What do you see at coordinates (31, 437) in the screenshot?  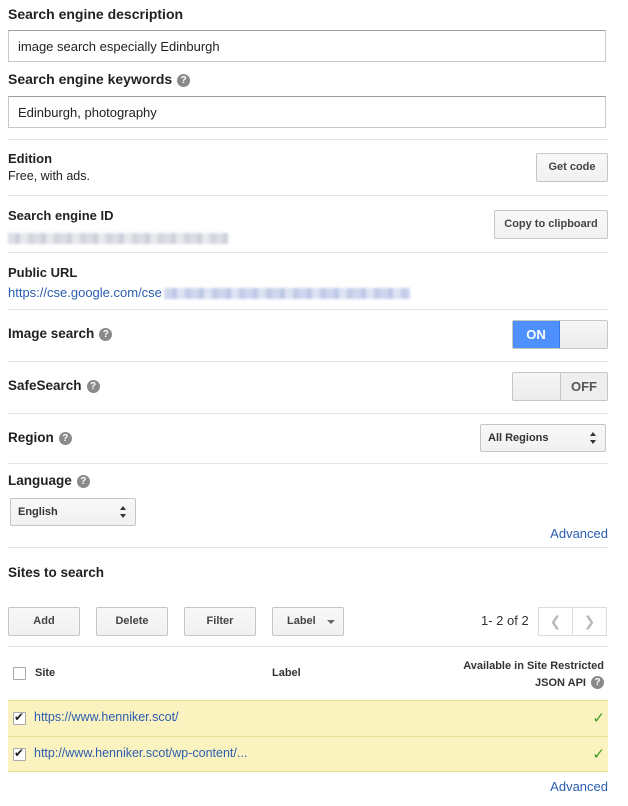 I see `region-label-text: Region` at bounding box center [31, 437].